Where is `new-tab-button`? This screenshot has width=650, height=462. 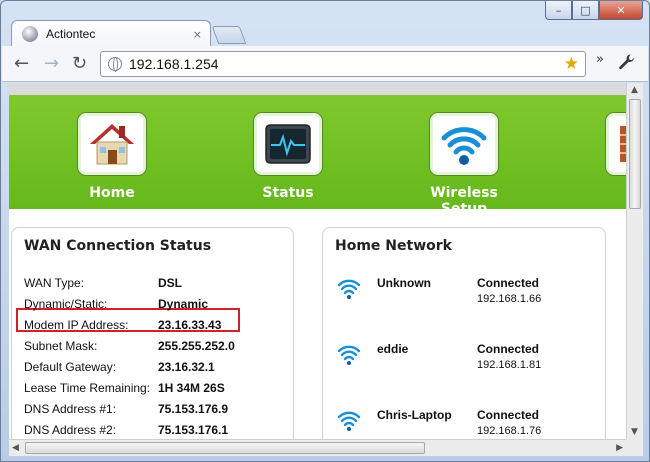
new-tab-button is located at coordinates (229, 35).